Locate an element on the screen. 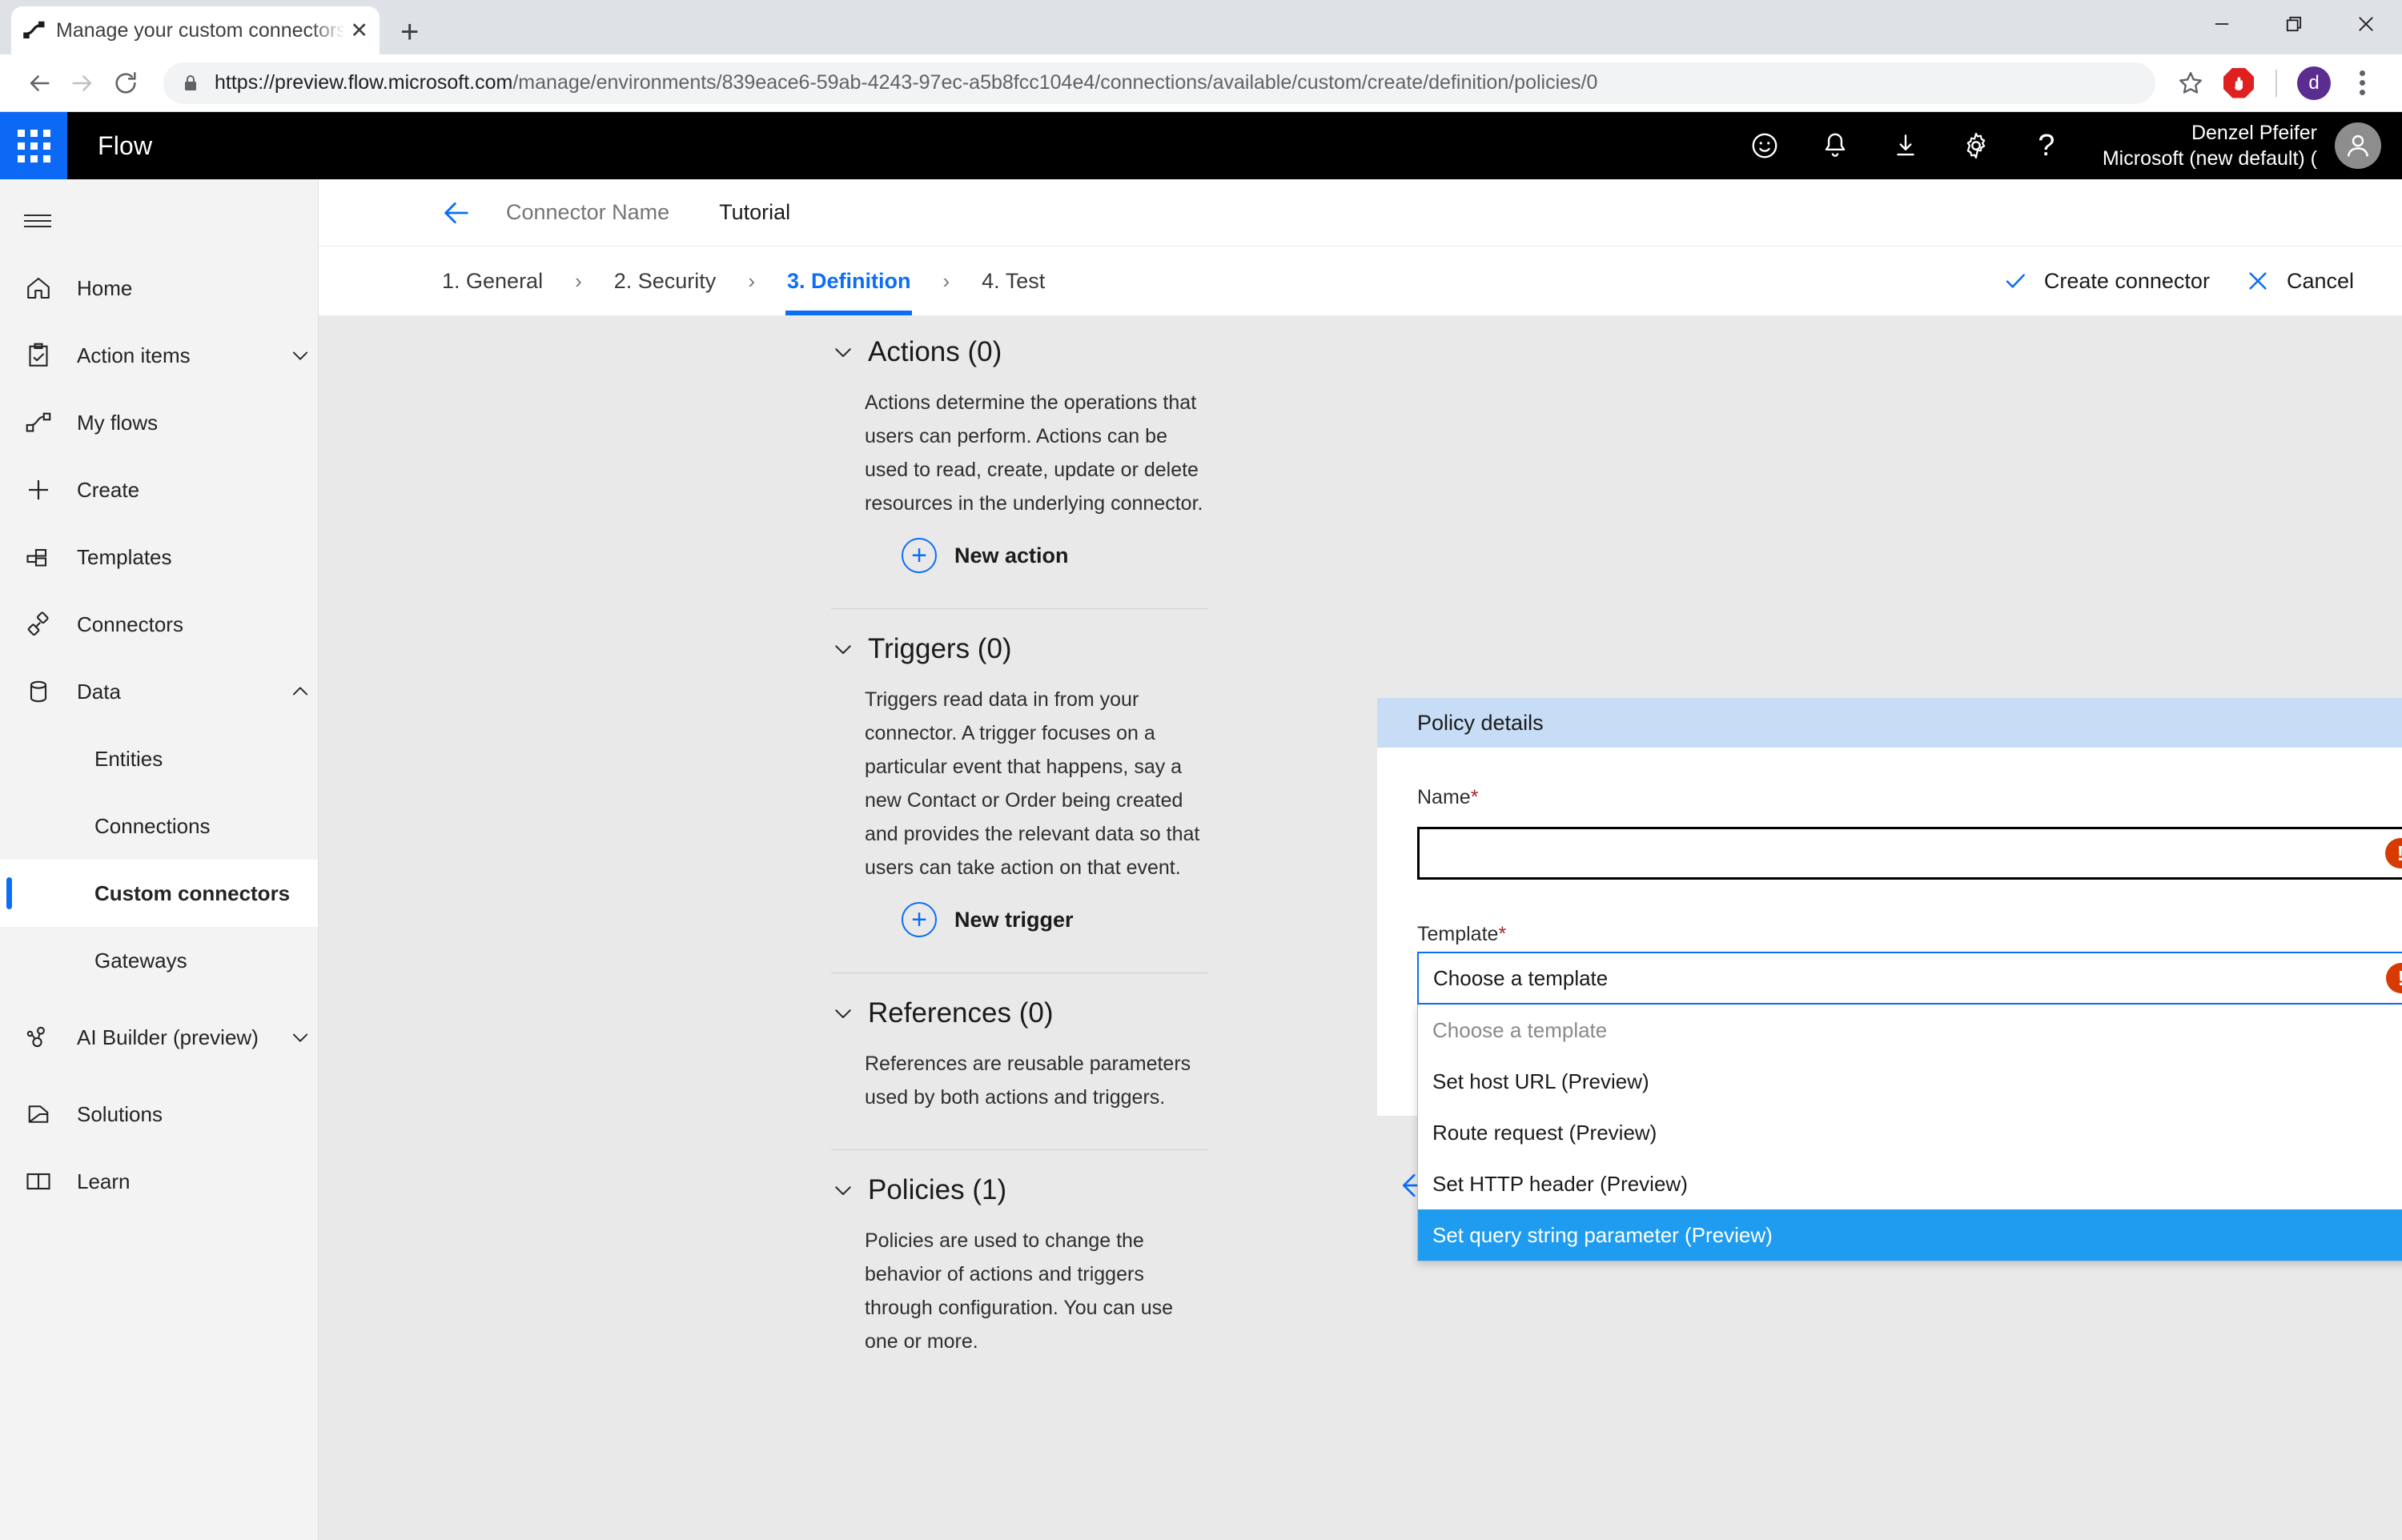  dropdown-option-route-request: Route request (Preview) is located at coordinates (1910, 1132).